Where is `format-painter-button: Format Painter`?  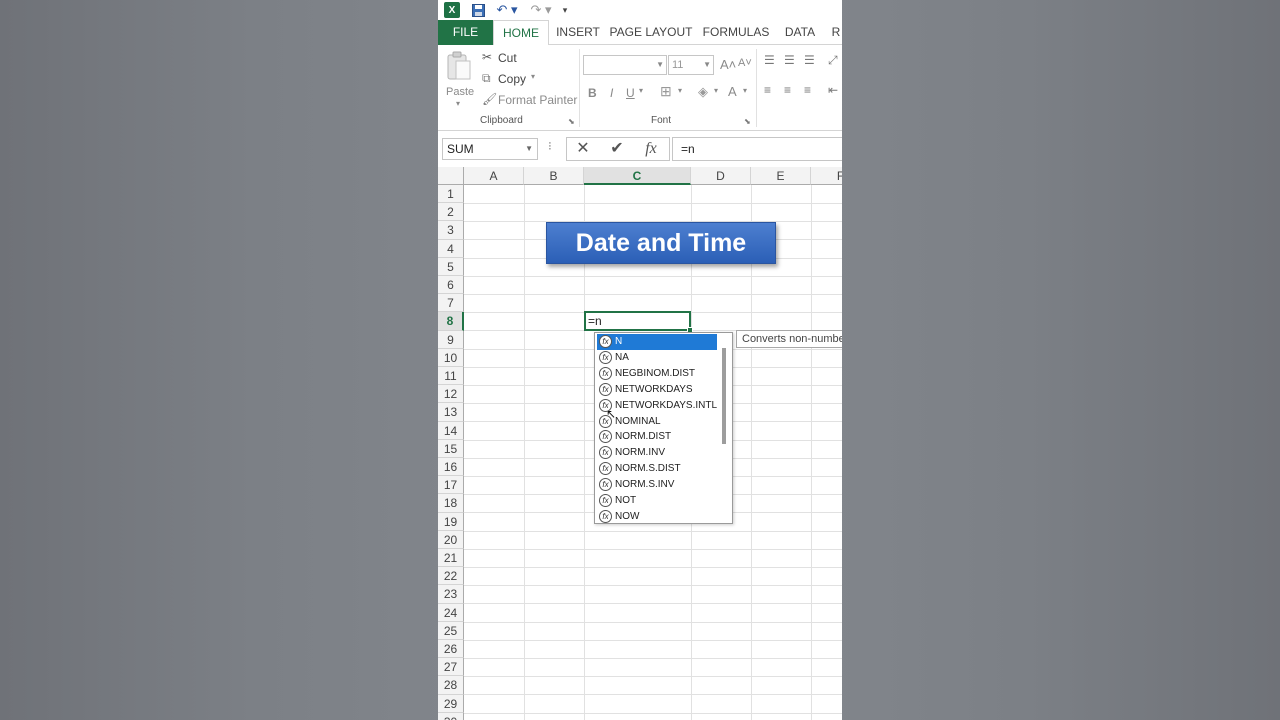 format-painter-button: Format Painter is located at coordinates (537, 100).